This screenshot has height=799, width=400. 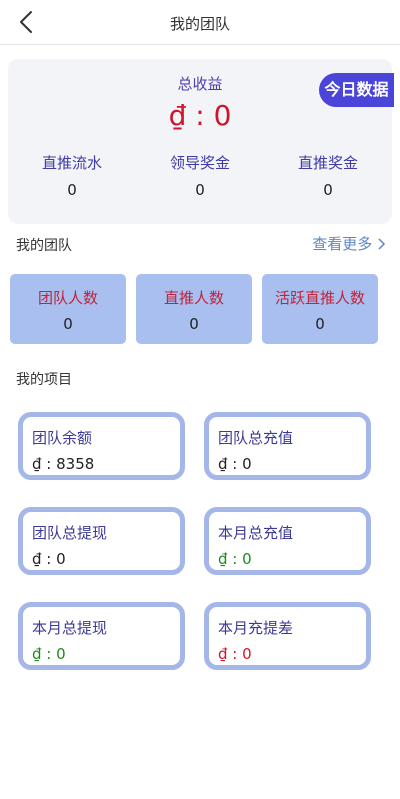 I want to click on active-direct-referrals-card: 活跃直推人数 0, so click(x=320, y=309).